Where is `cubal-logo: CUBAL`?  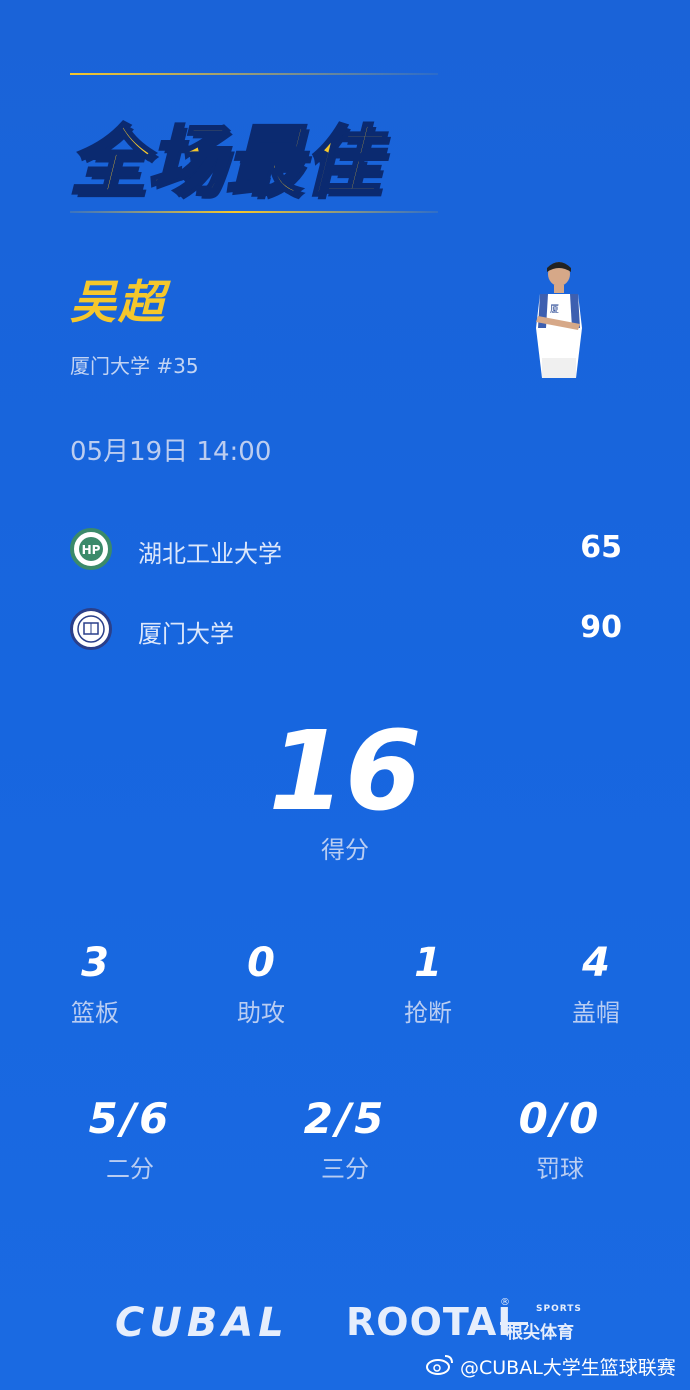 cubal-logo: CUBAL is located at coordinates (202, 1323).